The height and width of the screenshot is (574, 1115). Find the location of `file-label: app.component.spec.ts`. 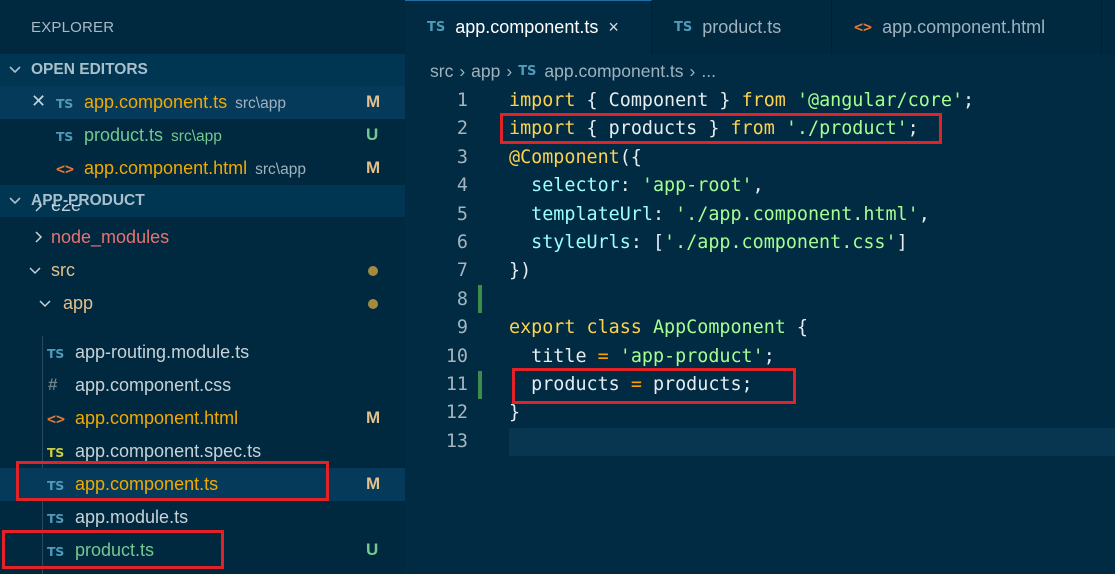

file-label: app.component.spec.ts is located at coordinates (168, 451).